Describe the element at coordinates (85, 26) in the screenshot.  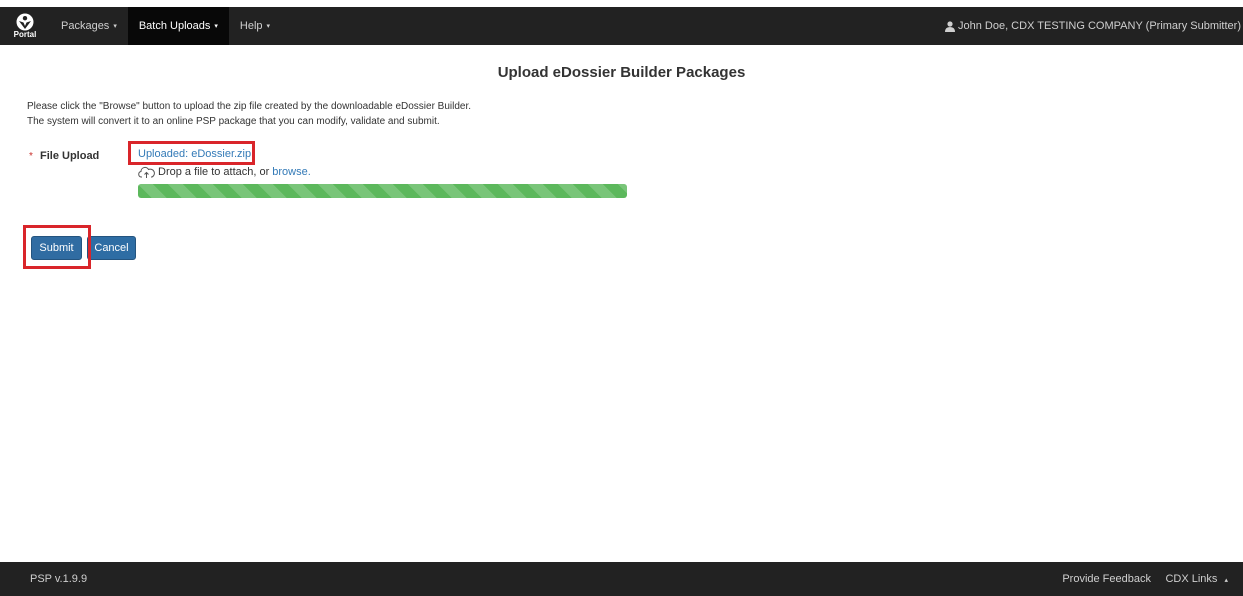
I see `nav-packages-label: Packages` at that location.